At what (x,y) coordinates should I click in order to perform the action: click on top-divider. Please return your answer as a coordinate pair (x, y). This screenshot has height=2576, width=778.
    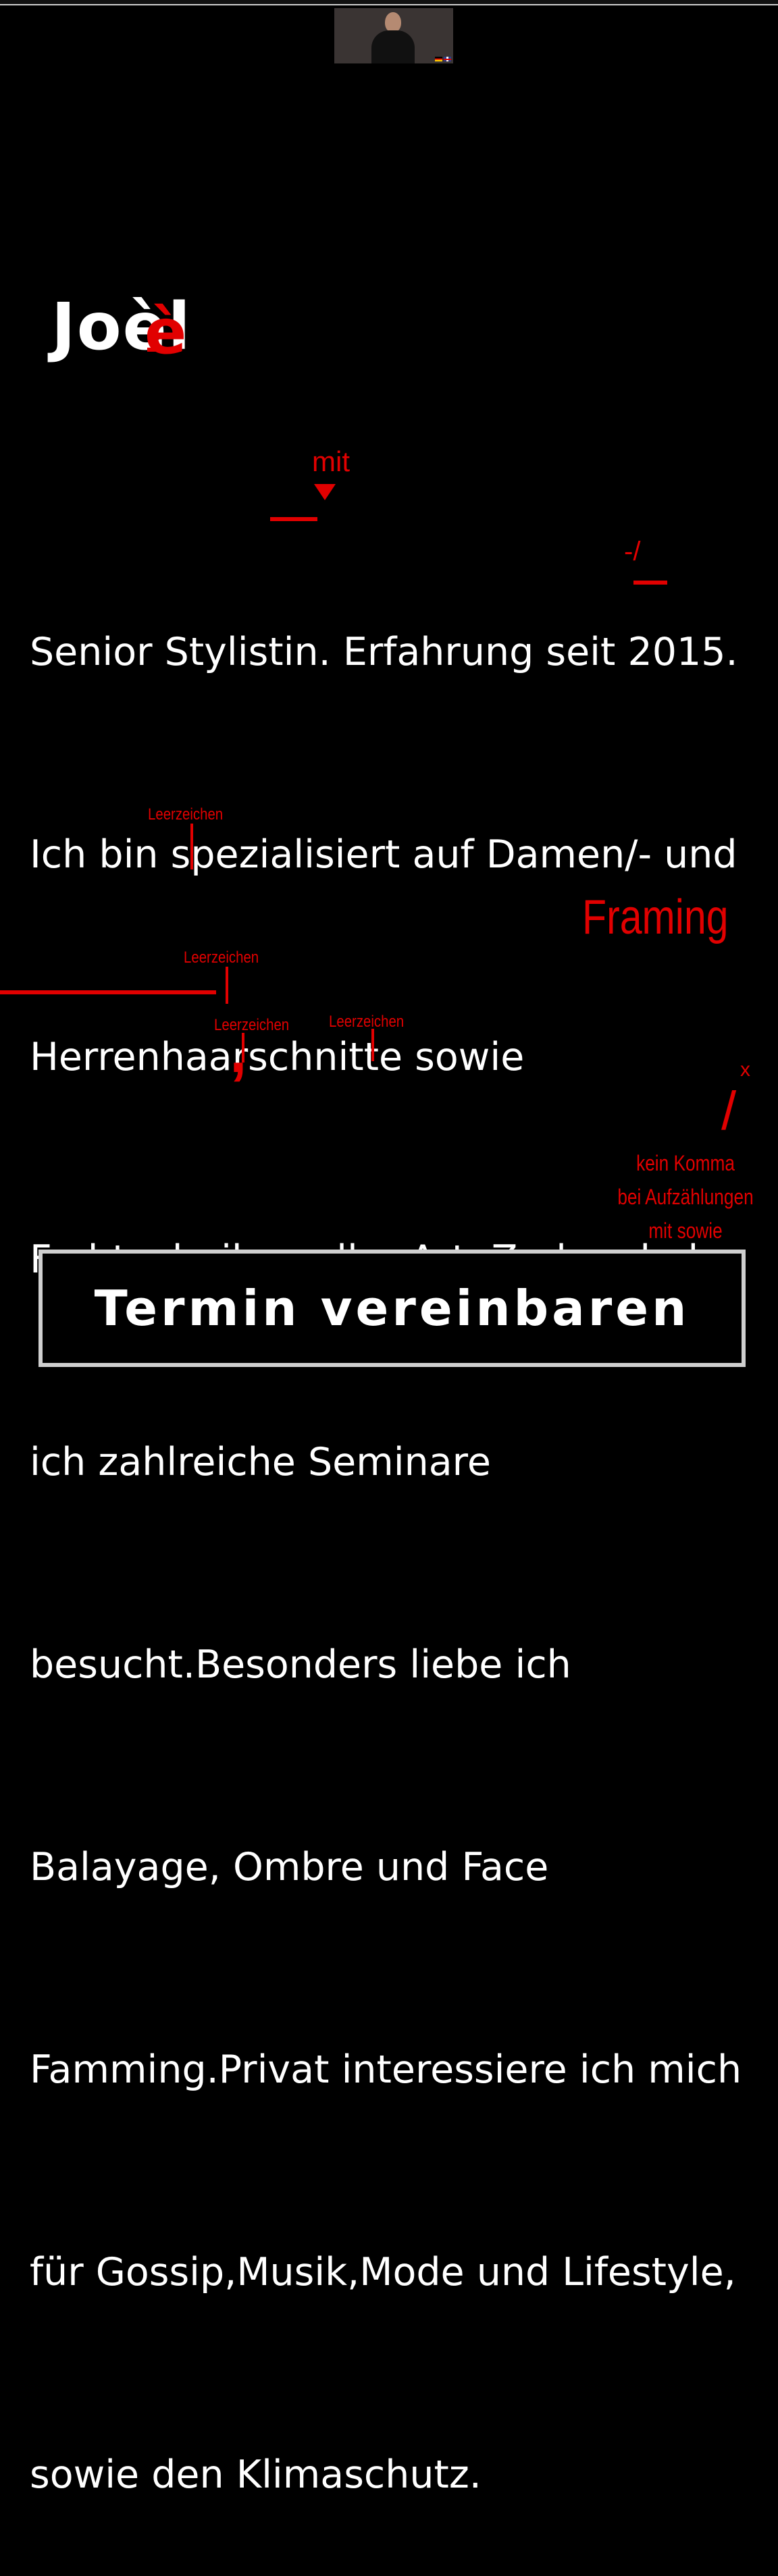
    Looking at the image, I should click on (389, 4).